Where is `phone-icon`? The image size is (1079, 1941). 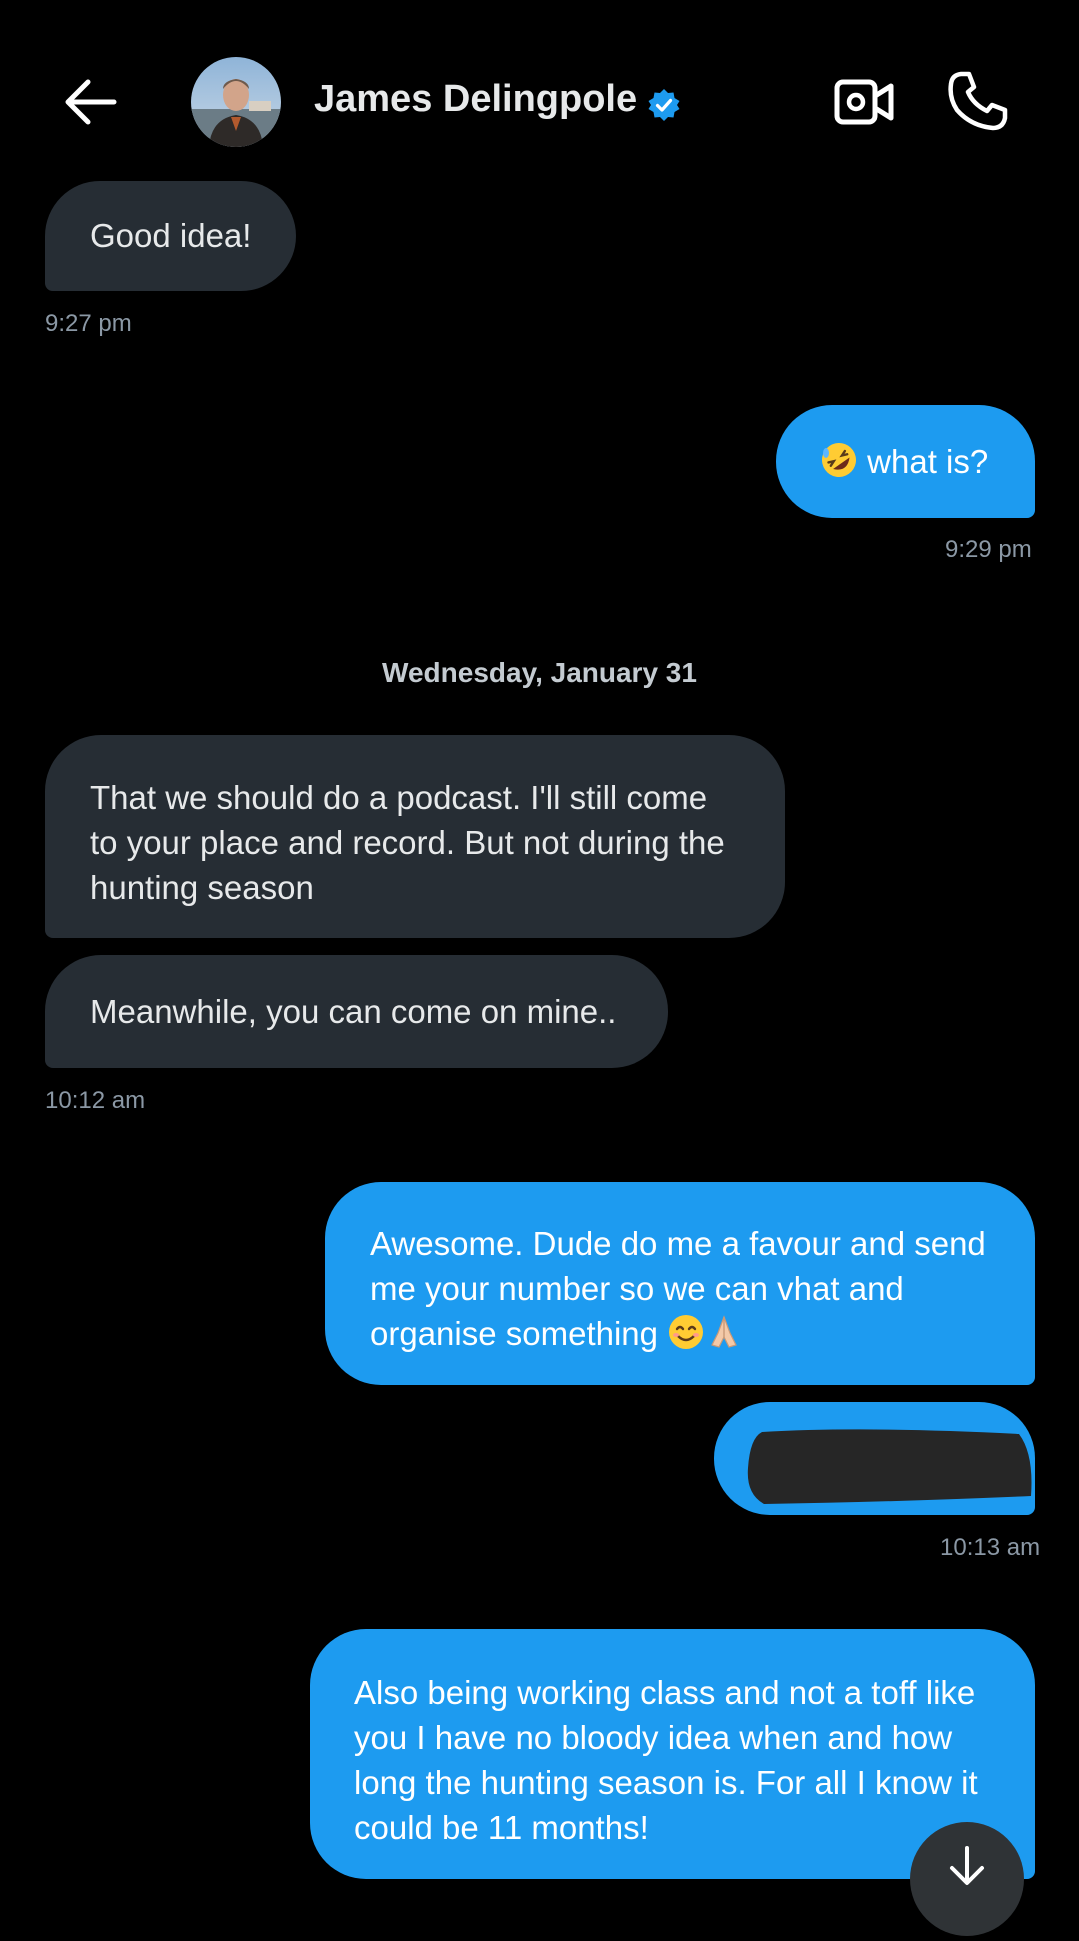
phone-icon is located at coordinates (978, 101).